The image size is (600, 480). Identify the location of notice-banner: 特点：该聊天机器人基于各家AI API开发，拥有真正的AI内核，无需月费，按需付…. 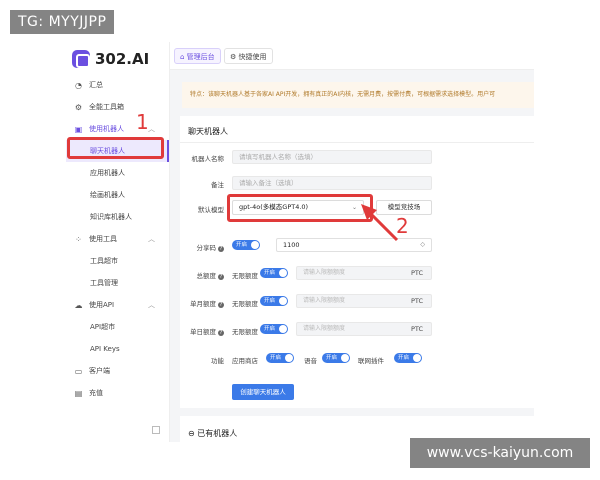
(358, 95).